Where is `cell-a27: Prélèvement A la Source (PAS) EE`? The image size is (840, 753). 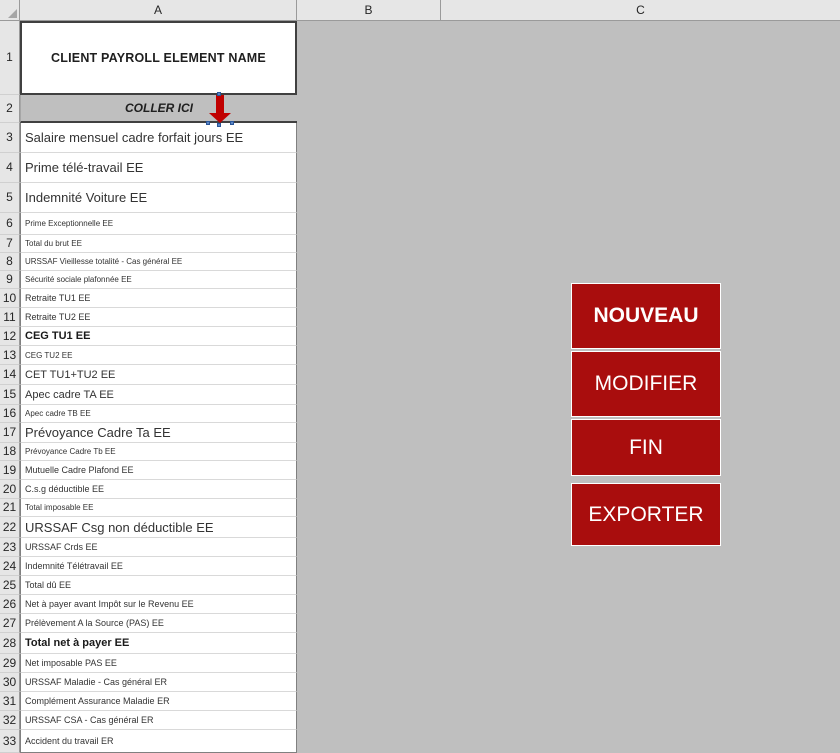
cell-a27: Prélèvement A la Source (PAS) EE is located at coordinates (158, 623).